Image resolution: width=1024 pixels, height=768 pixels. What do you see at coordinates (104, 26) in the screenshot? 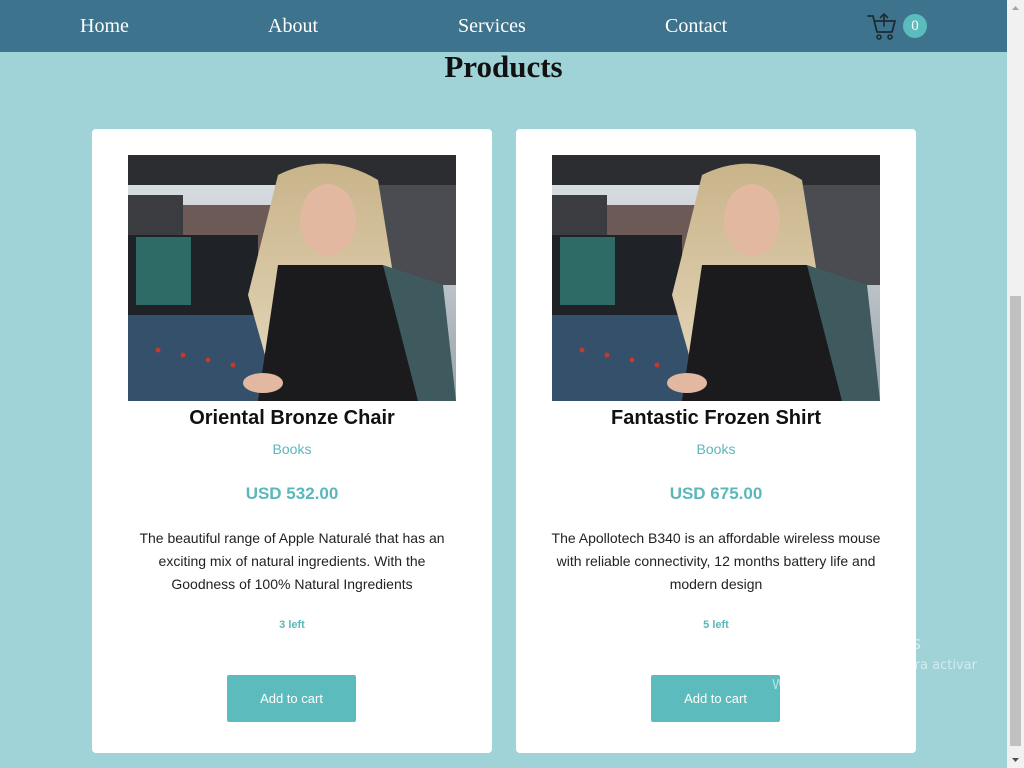
I see `nav-link-home: Home` at bounding box center [104, 26].